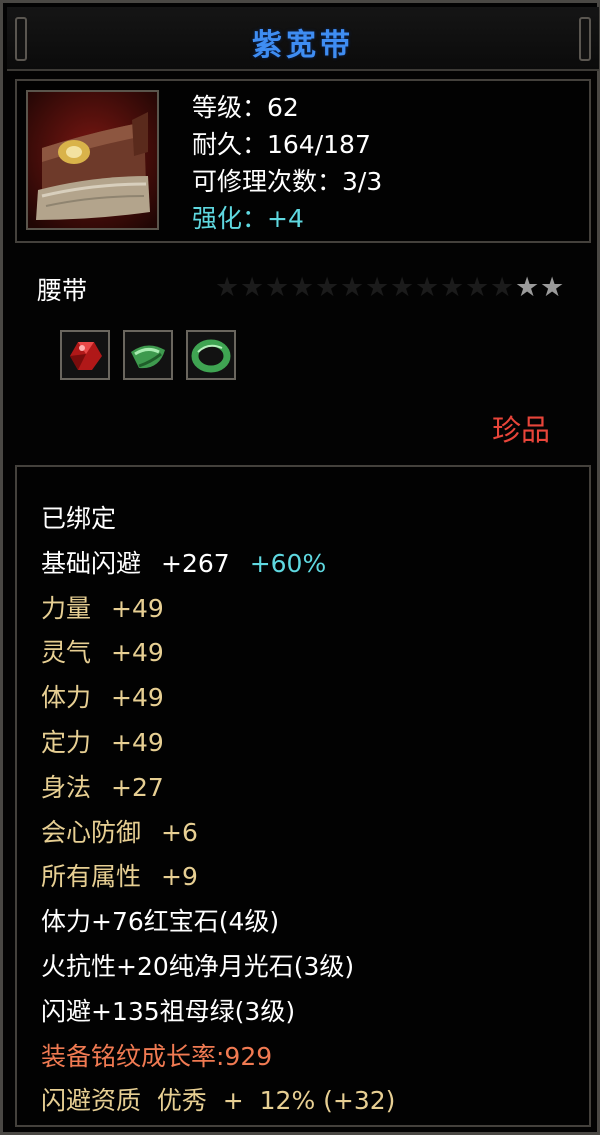  Describe the element at coordinates (85, 355) in the screenshot. I see `ruby-gem-icon` at that location.